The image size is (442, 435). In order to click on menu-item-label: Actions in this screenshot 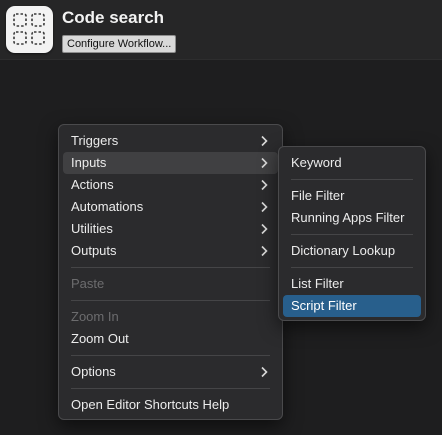, I will do `click(92, 184)`.